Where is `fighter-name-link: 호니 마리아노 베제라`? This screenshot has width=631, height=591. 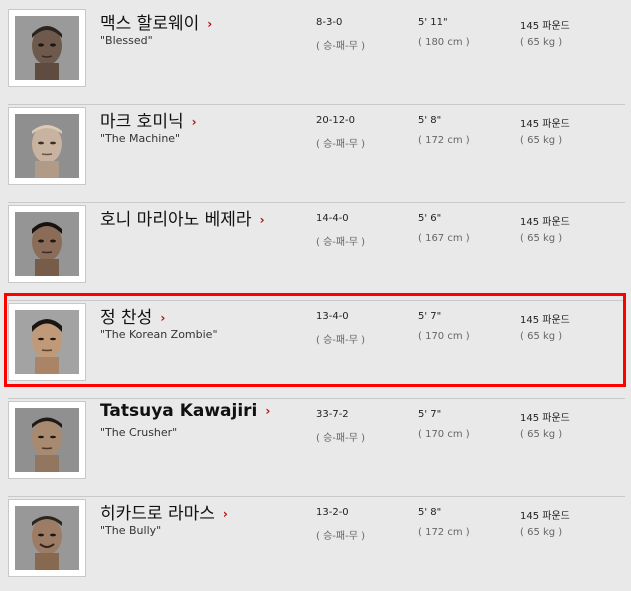
fighter-name-link: 호니 마리아노 베제라 is located at coordinates (176, 220).